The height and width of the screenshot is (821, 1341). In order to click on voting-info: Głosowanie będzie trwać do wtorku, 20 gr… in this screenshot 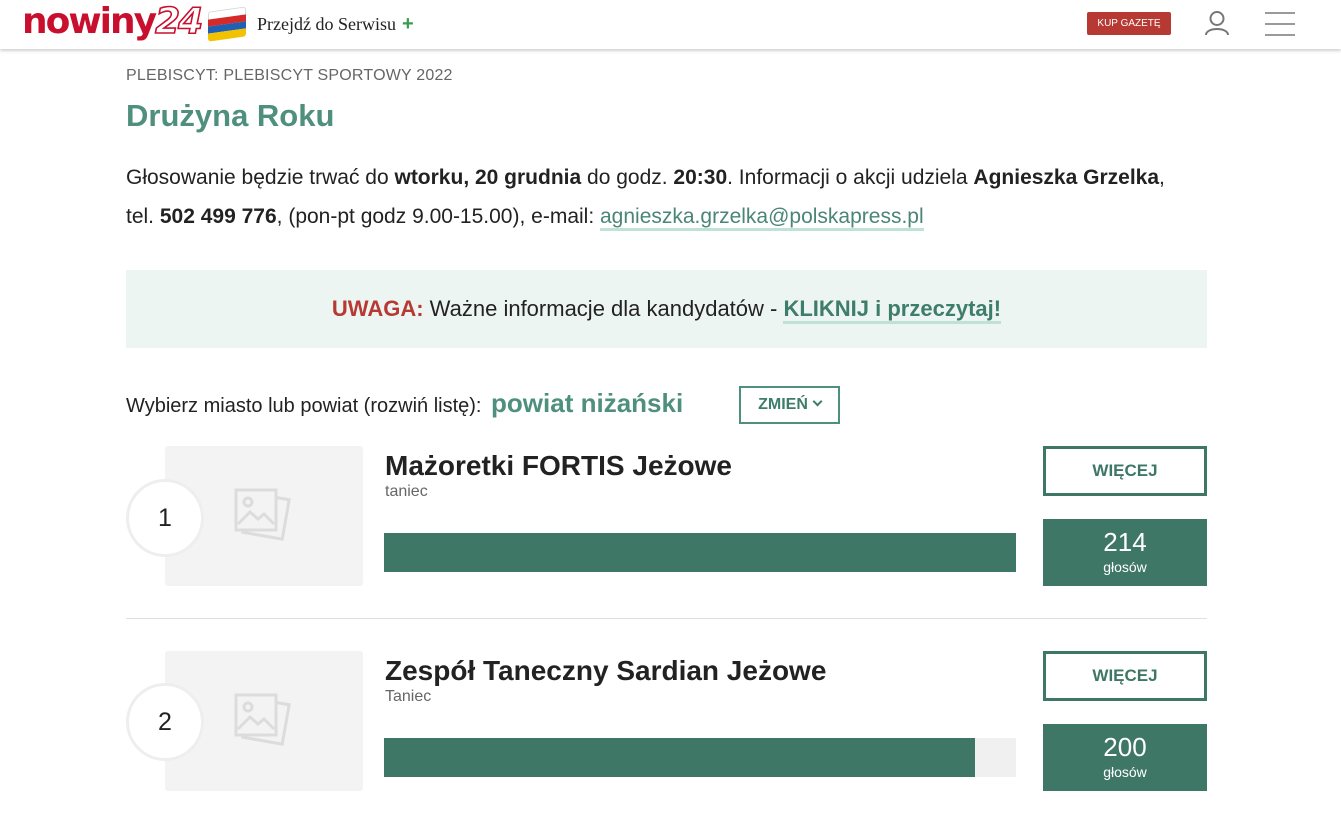, I will do `click(656, 197)`.